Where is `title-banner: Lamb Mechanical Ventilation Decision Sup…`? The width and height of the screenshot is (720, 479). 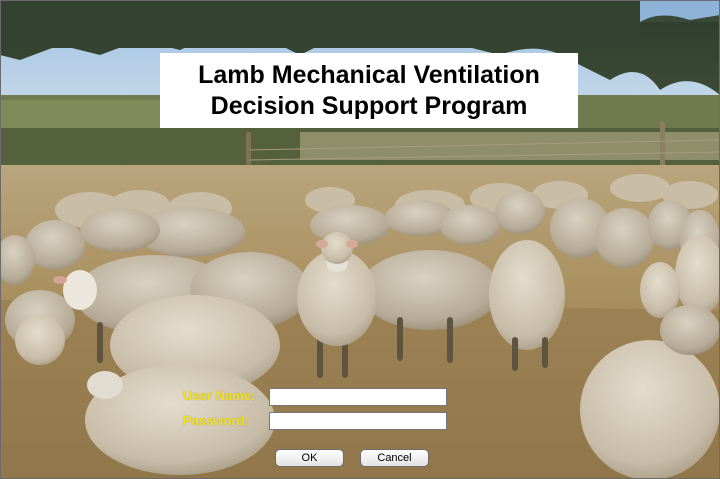
title-banner: Lamb Mechanical Ventilation Decision Sup… is located at coordinates (369, 90).